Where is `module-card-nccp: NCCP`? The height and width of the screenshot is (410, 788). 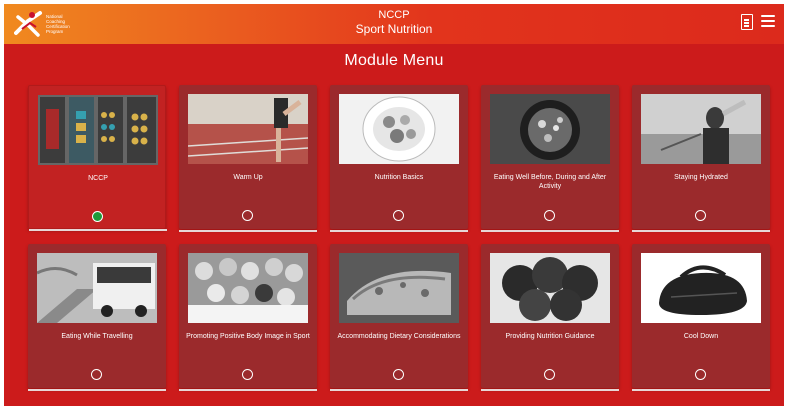 module-card-nccp: NCCP is located at coordinates (97, 158).